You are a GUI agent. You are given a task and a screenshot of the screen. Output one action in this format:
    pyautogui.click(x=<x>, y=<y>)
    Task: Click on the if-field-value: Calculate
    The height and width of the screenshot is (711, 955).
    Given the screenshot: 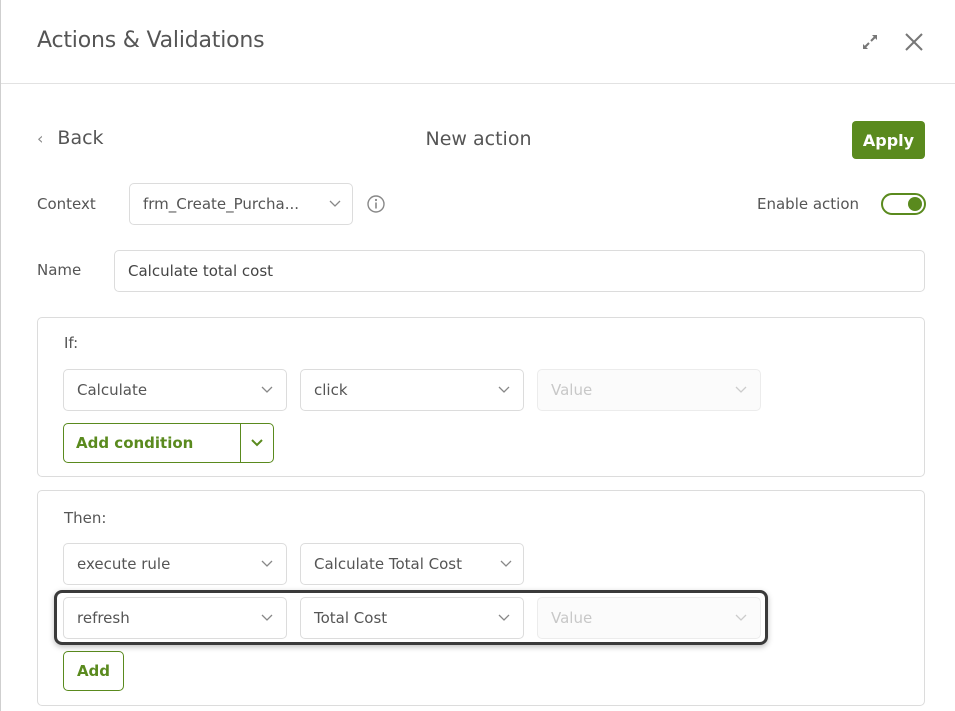 What is the action you would take?
    pyautogui.click(x=112, y=390)
    